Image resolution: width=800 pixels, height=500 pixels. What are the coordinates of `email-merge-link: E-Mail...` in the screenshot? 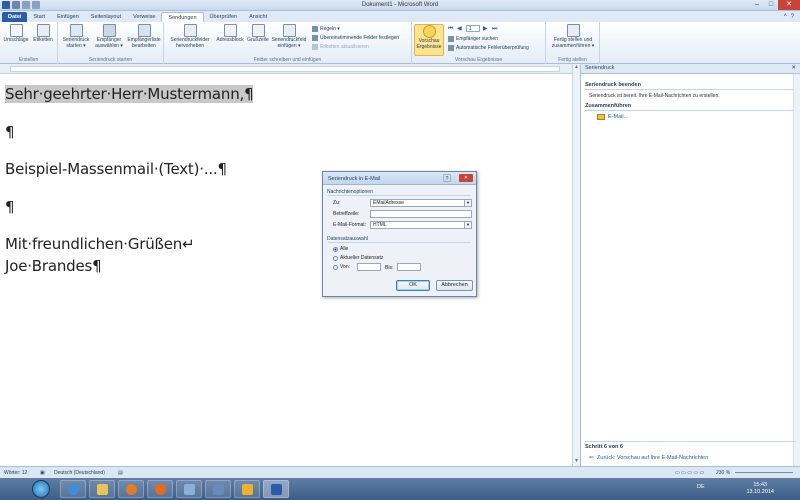 It's located at (612, 117).